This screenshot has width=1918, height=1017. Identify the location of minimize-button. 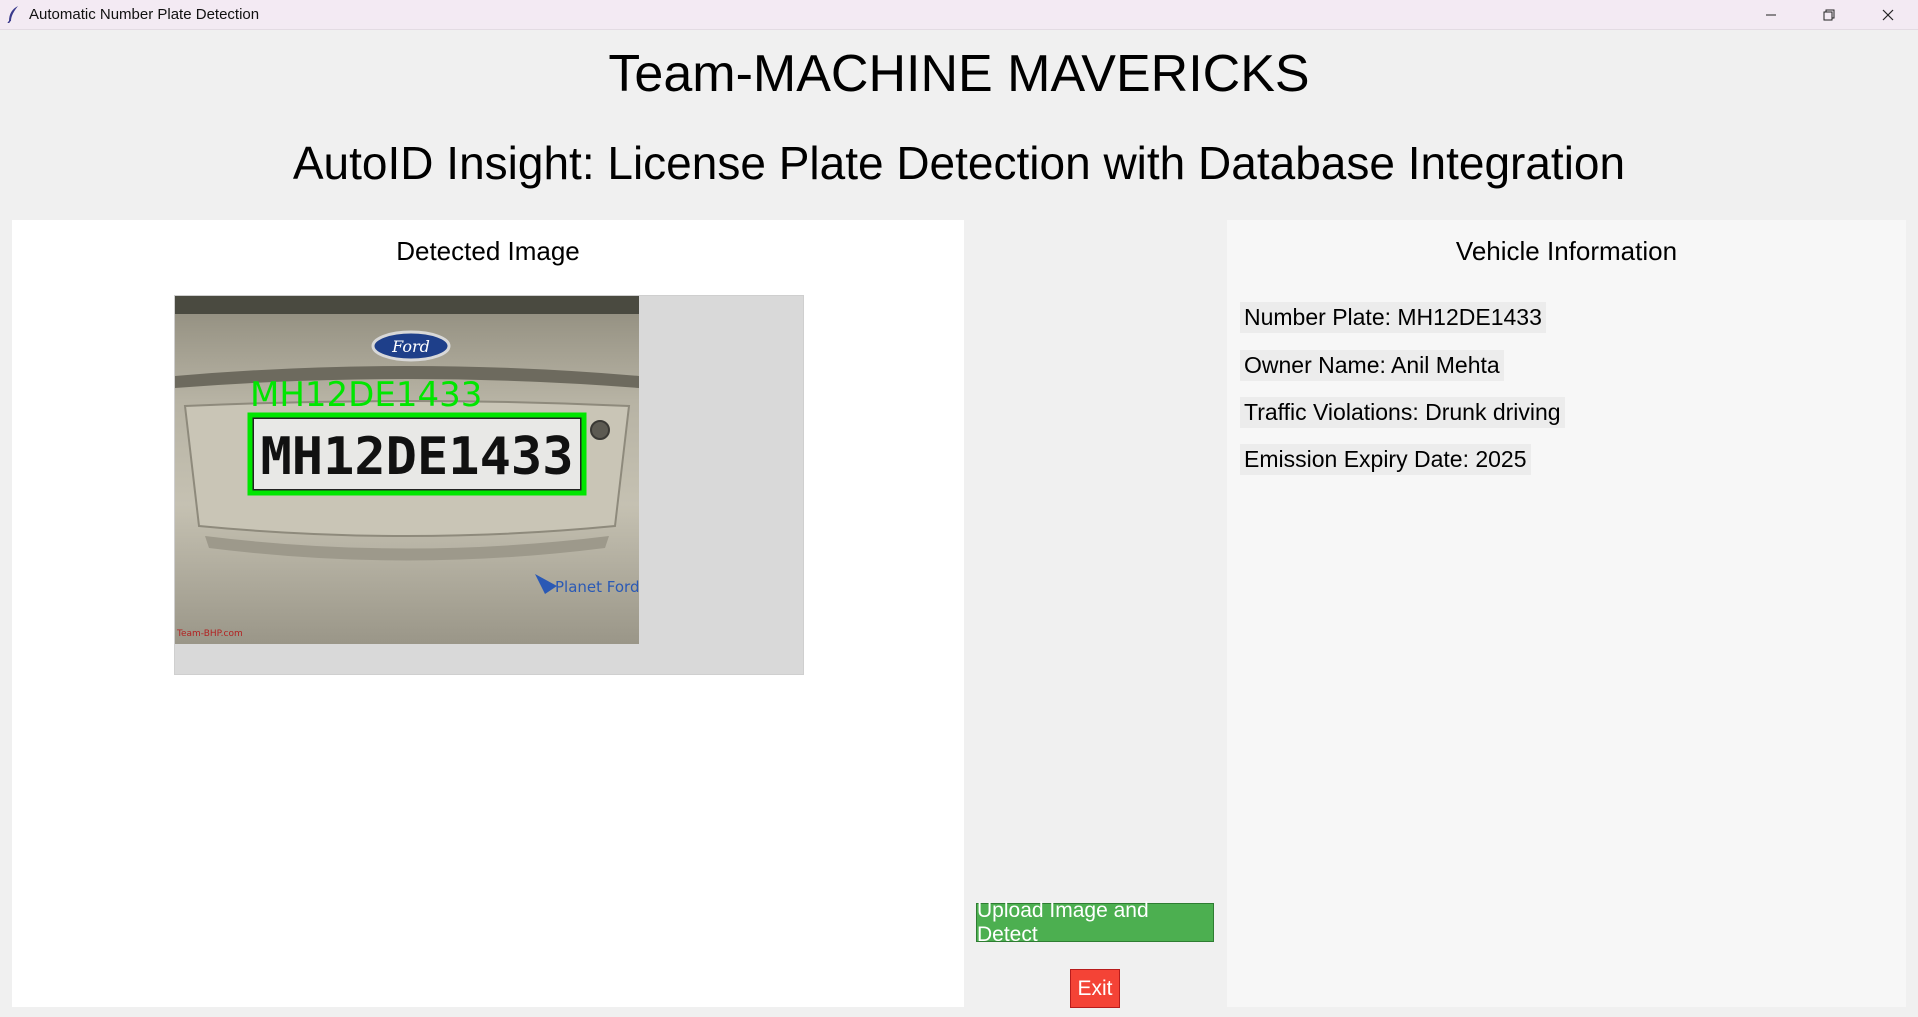
(1771, 14).